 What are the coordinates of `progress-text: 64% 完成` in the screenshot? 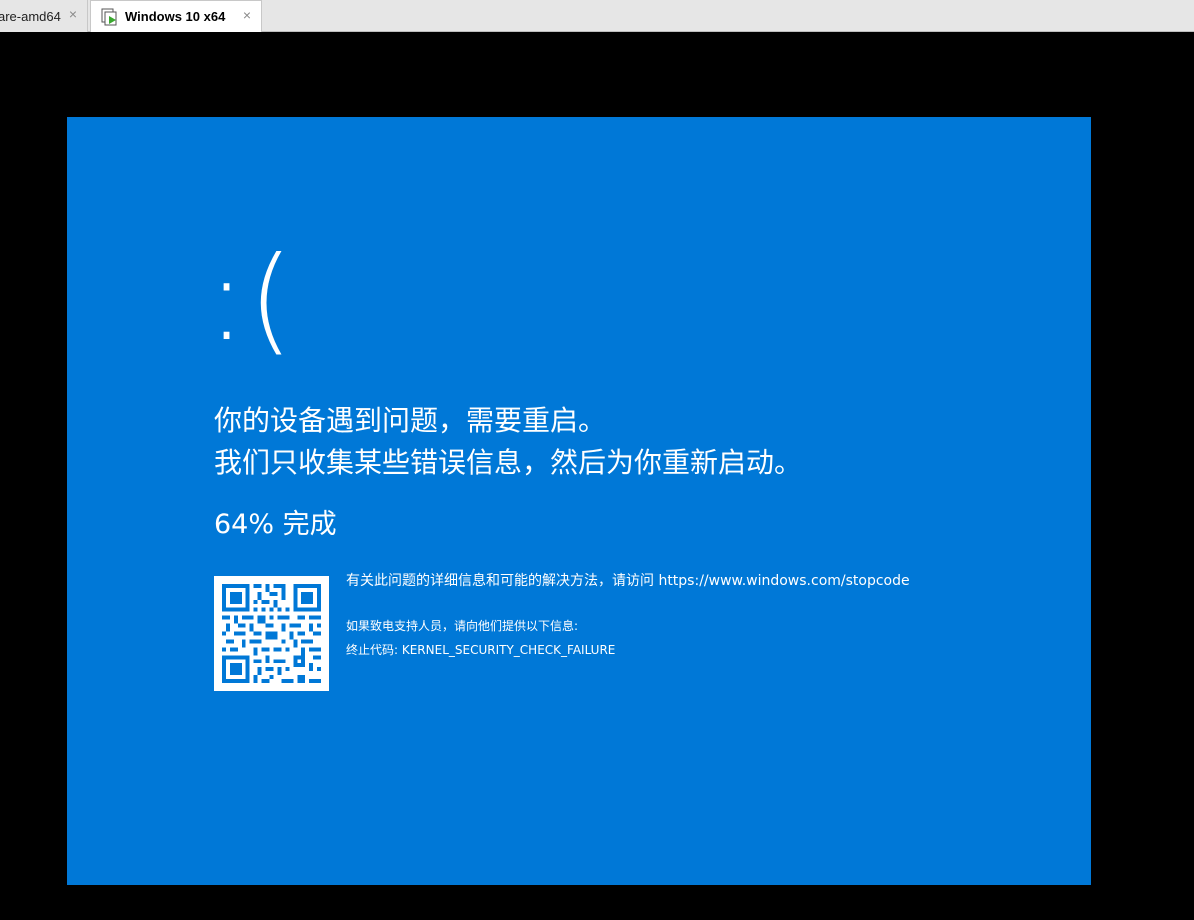 It's located at (275, 524).